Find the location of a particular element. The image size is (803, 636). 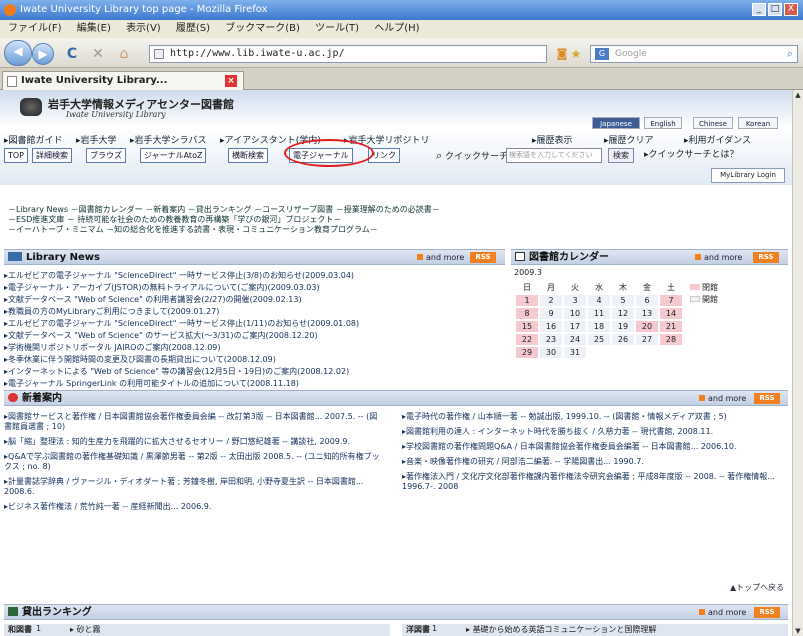

acquisitions-rss-button: RSS is located at coordinates (767, 398).